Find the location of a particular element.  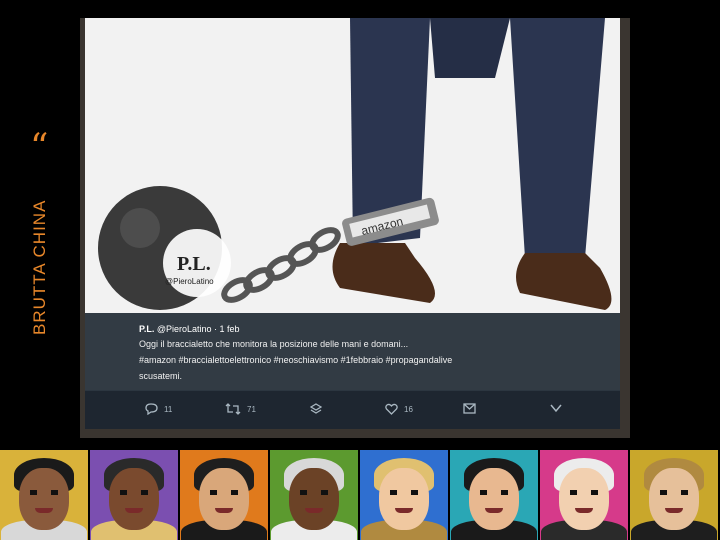

more-options-button is located at coordinates (556, 408).